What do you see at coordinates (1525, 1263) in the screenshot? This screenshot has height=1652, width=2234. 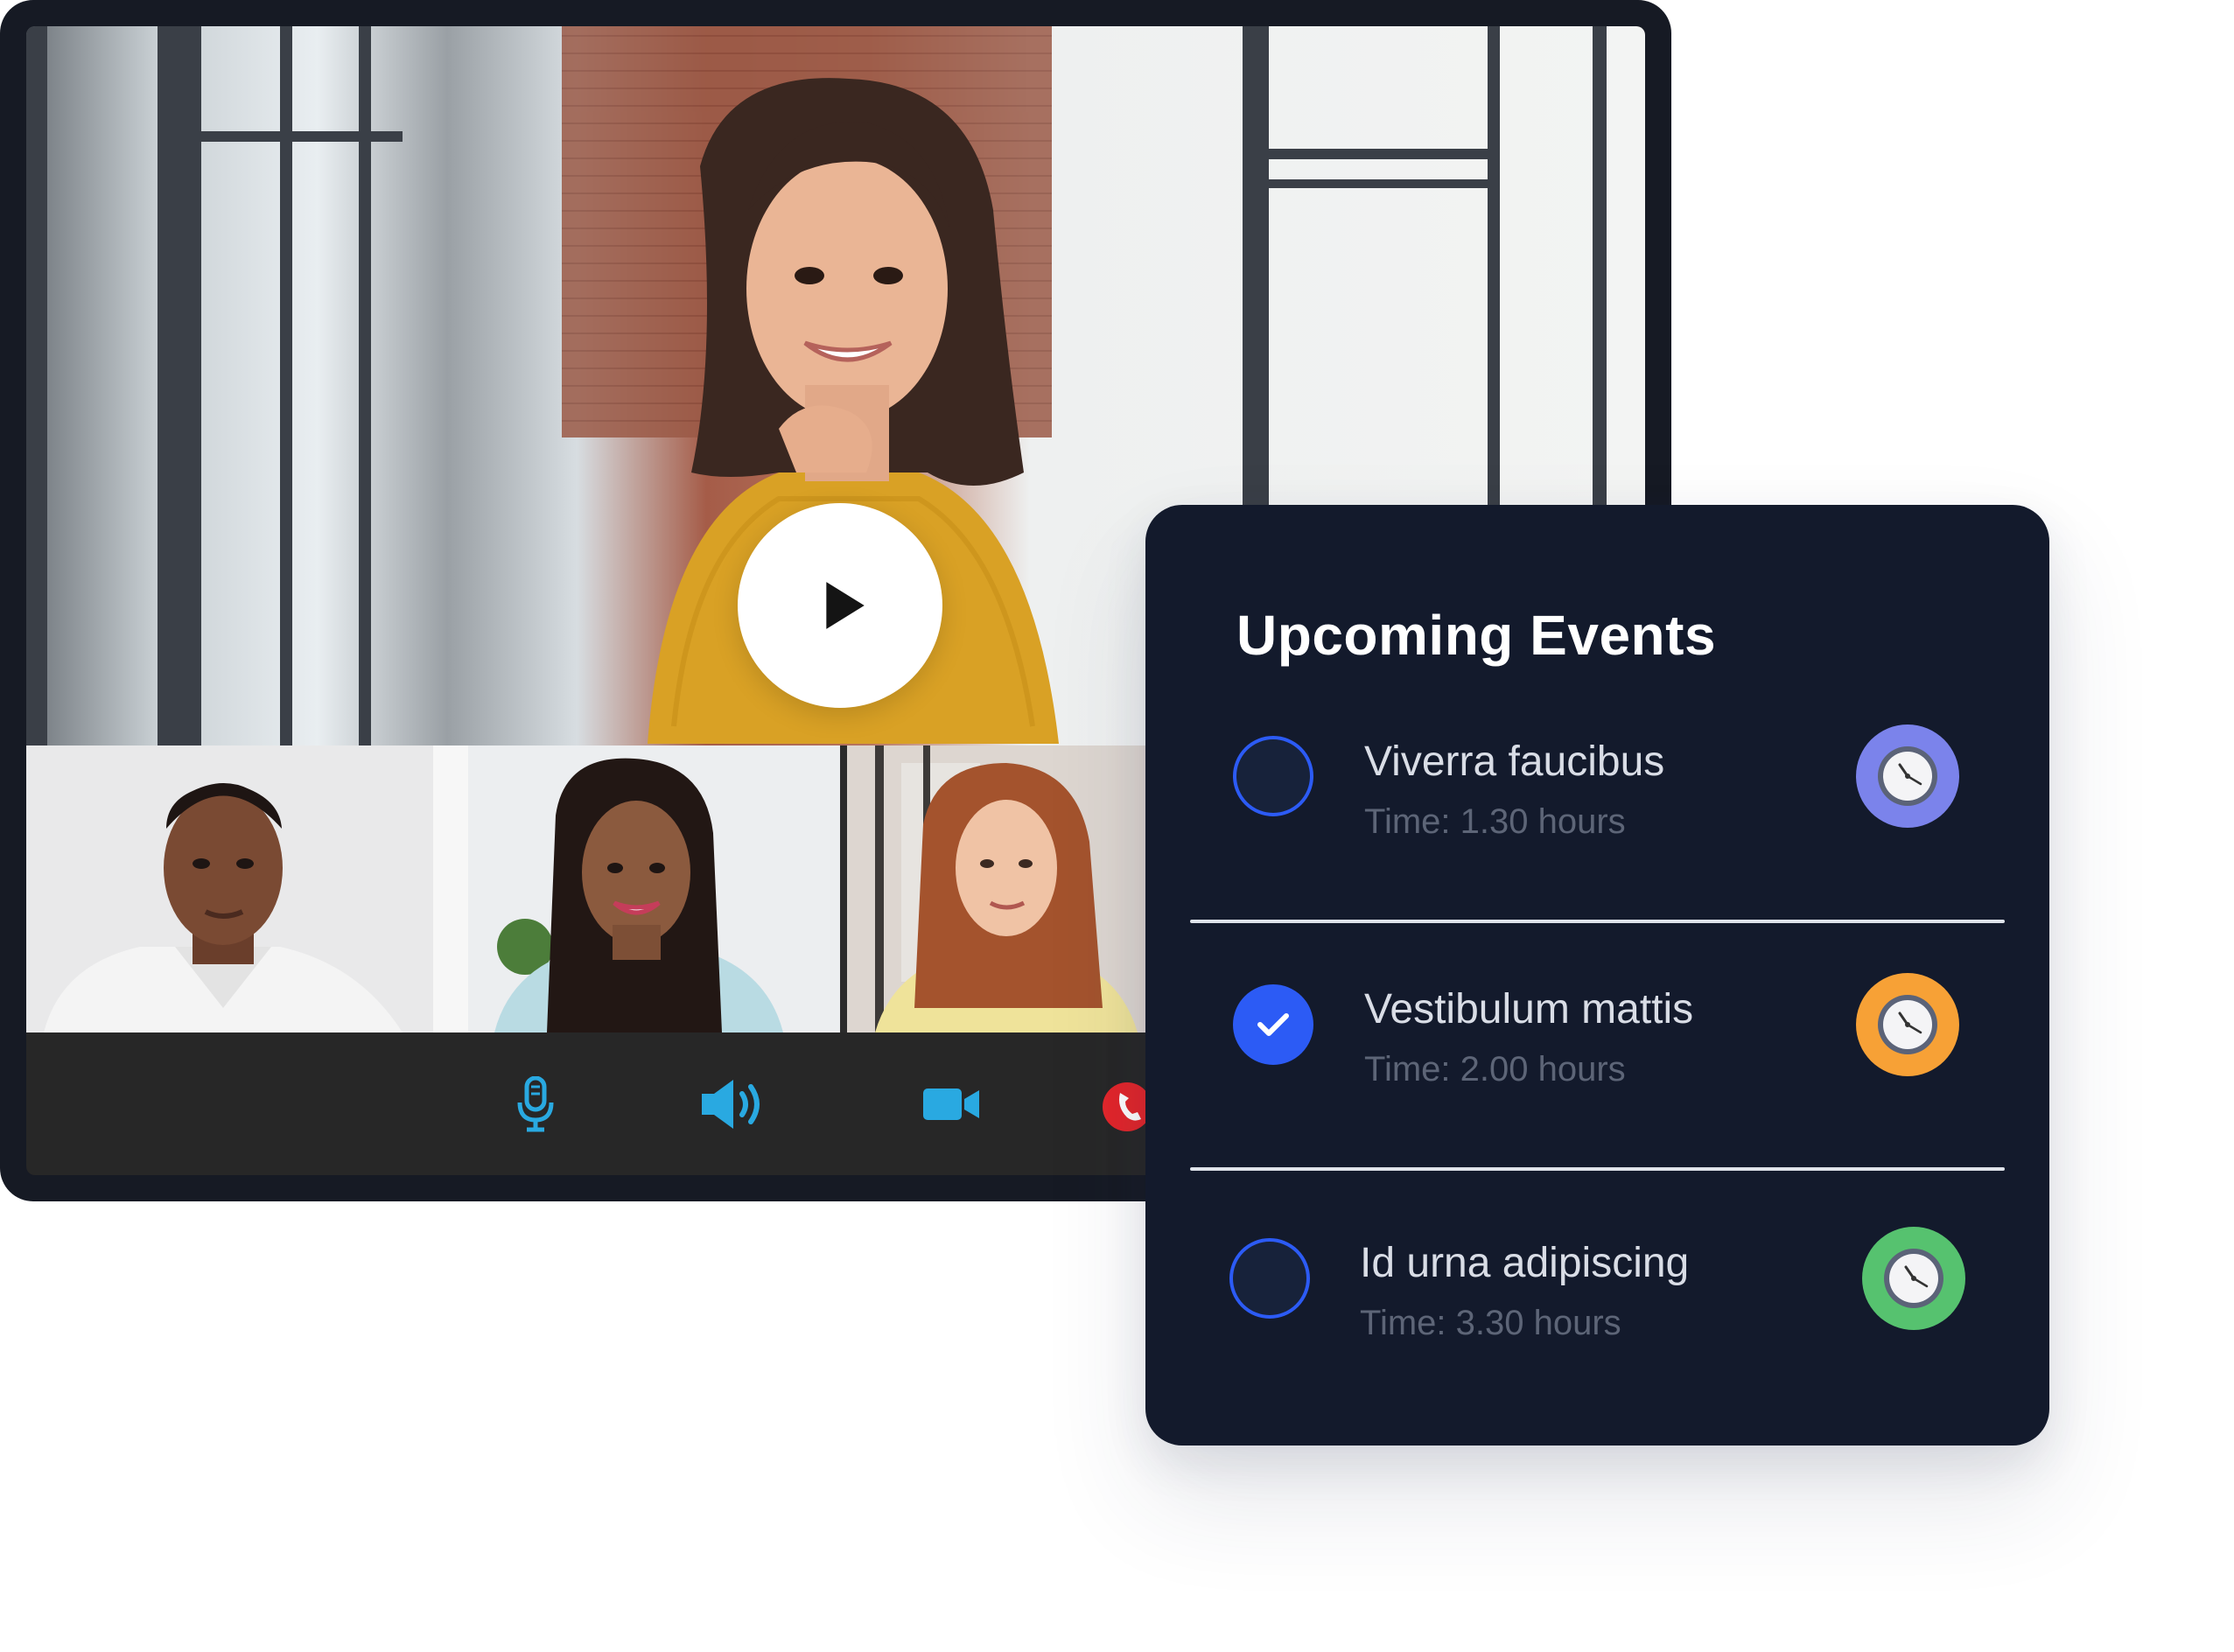 I see `event-name: Id urna adipiscing` at bounding box center [1525, 1263].